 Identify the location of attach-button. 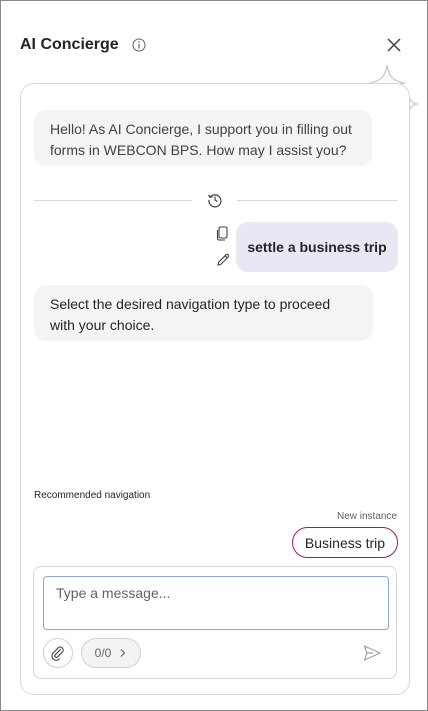
(58, 653).